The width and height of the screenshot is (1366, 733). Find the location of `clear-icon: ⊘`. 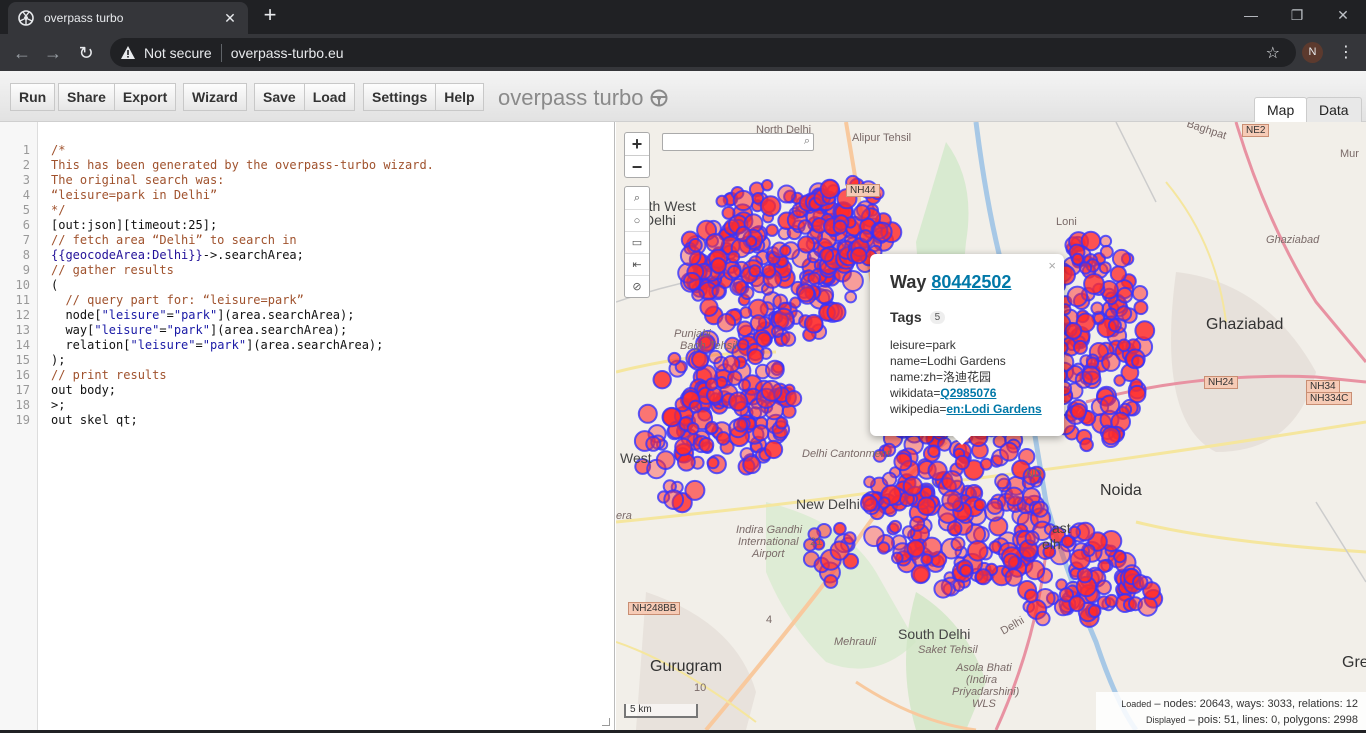

clear-icon: ⊘ is located at coordinates (637, 286).